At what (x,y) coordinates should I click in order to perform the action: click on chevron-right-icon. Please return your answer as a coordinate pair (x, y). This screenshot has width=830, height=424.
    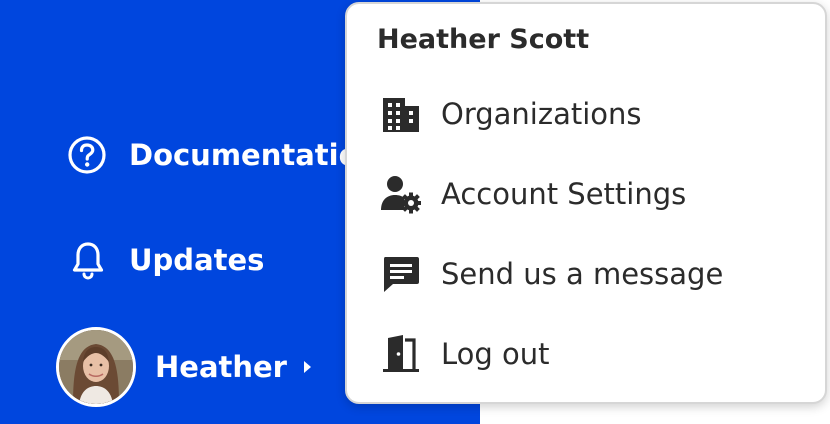
    Looking at the image, I should click on (308, 367).